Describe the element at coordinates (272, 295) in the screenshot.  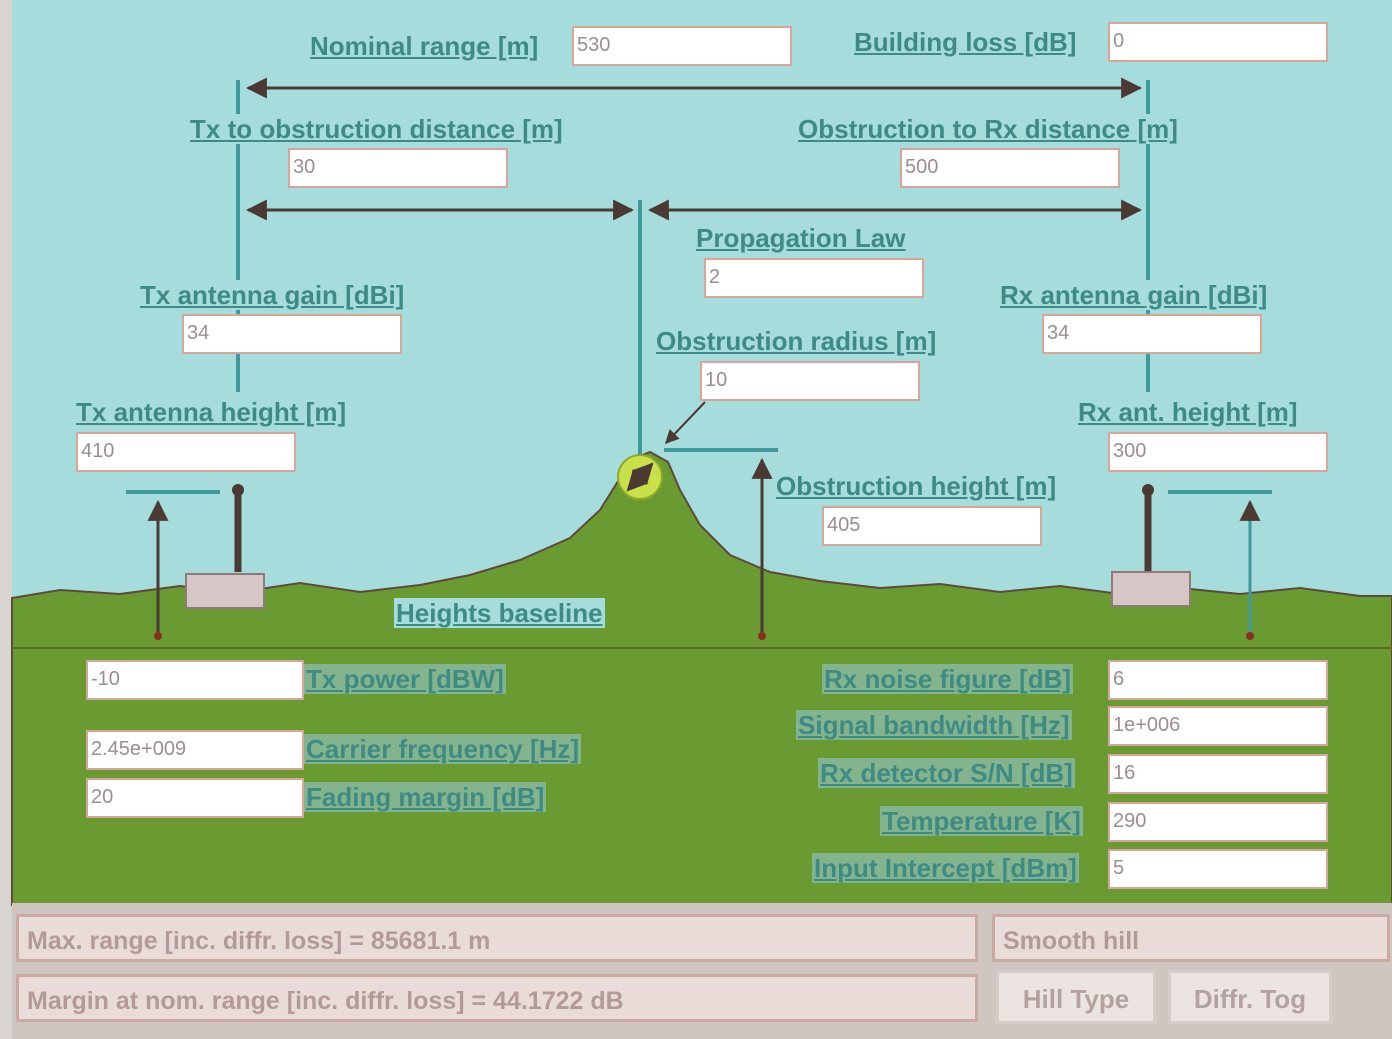
I see `tx-antenna-gain-label: Tx antenna gain [dBi]` at that location.